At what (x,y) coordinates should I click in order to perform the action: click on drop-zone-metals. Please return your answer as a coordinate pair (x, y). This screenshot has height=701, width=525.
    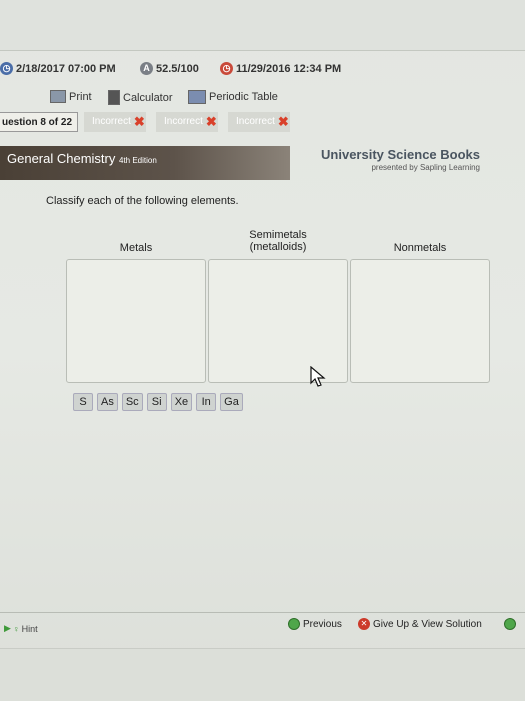
    Looking at the image, I should click on (136, 321).